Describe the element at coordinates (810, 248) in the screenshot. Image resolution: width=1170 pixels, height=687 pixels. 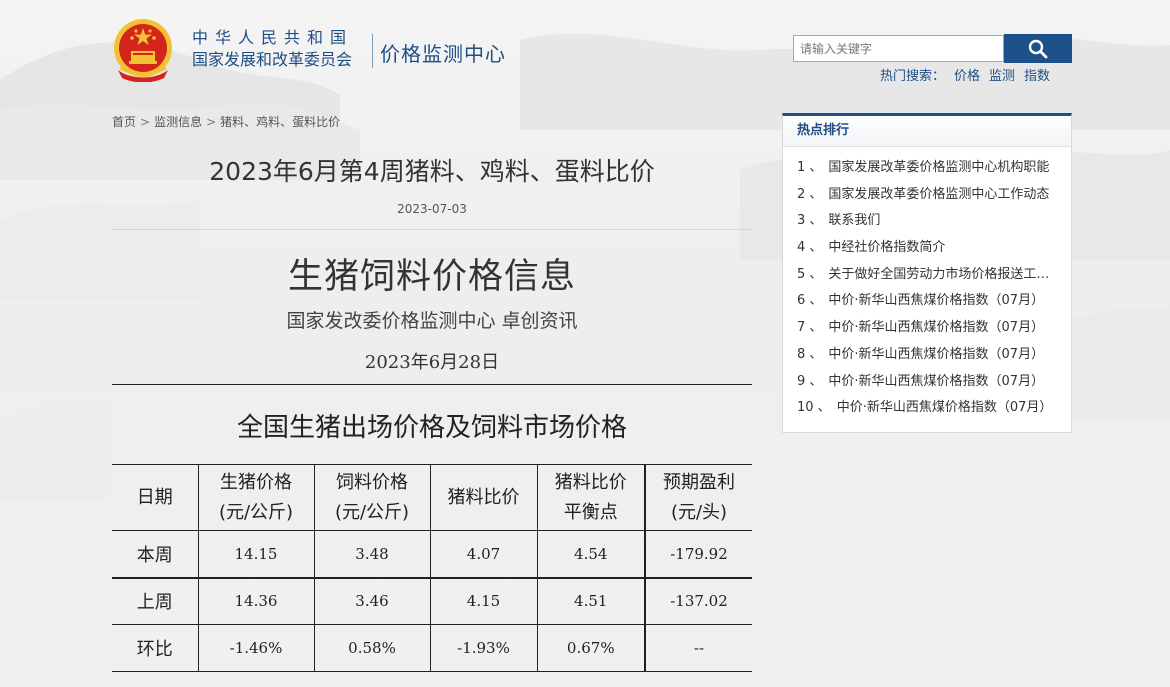
I see `hot-ranking-index: 4 、` at that location.